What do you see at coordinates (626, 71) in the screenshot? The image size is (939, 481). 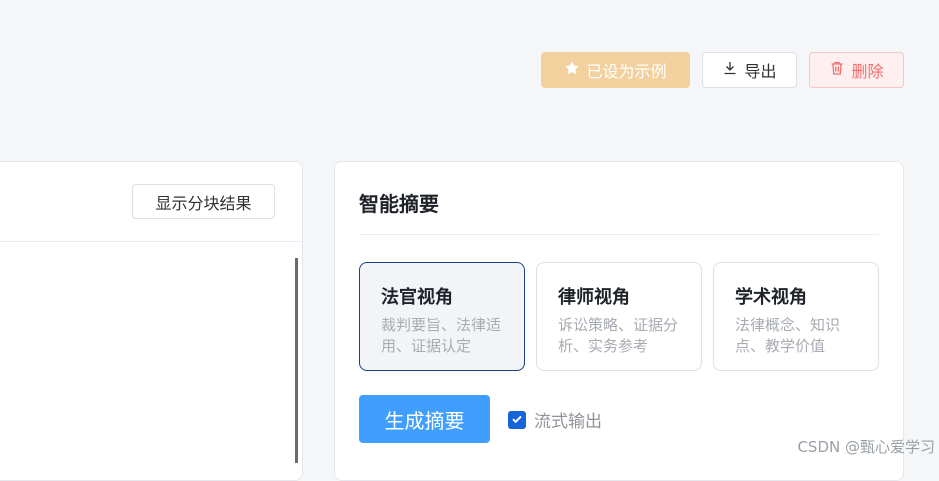 I see `set-as-example-label: 已设为示例` at bounding box center [626, 71].